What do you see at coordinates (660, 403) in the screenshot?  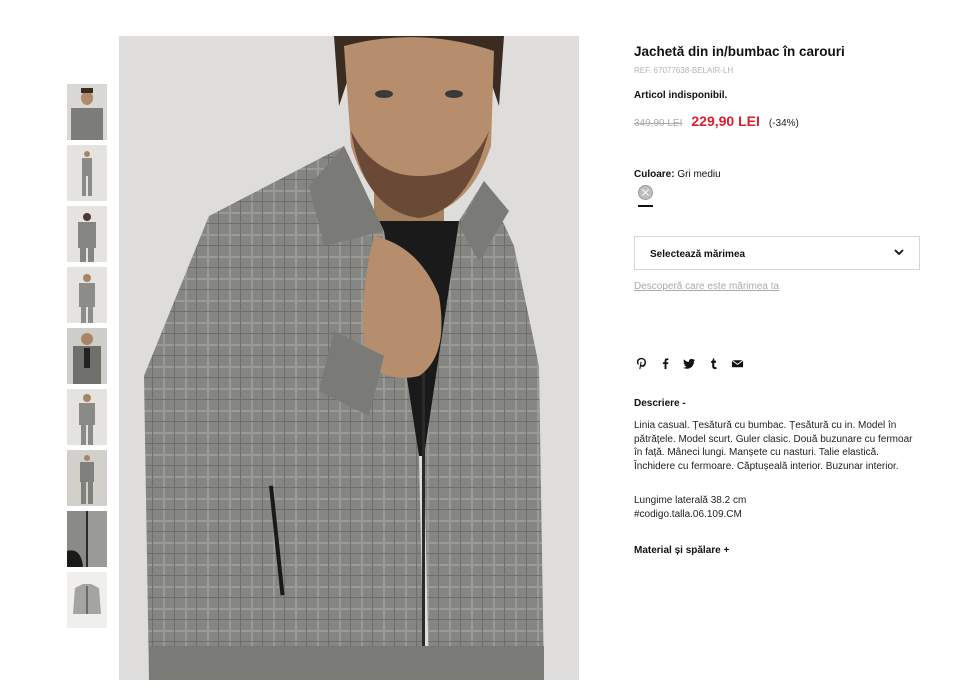 I see `description-toggle: Descriere -` at bounding box center [660, 403].